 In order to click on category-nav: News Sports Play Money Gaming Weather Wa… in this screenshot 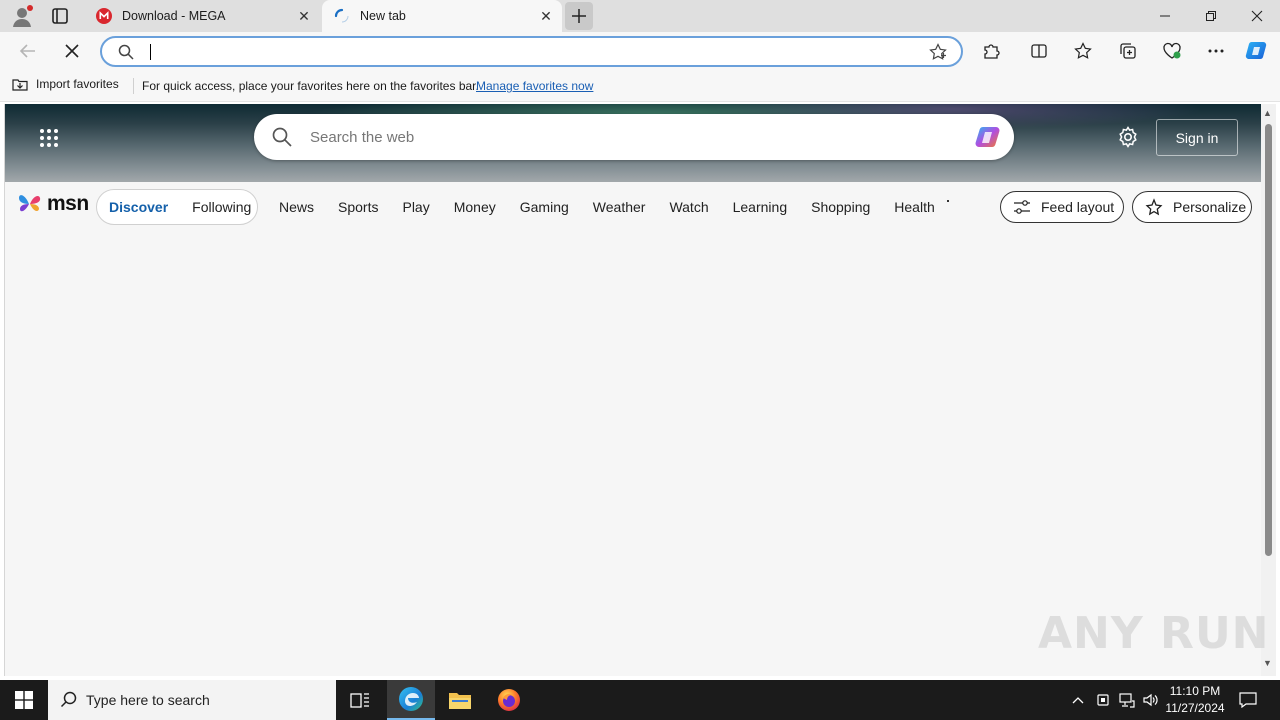, I will do `click(619, 207)`.